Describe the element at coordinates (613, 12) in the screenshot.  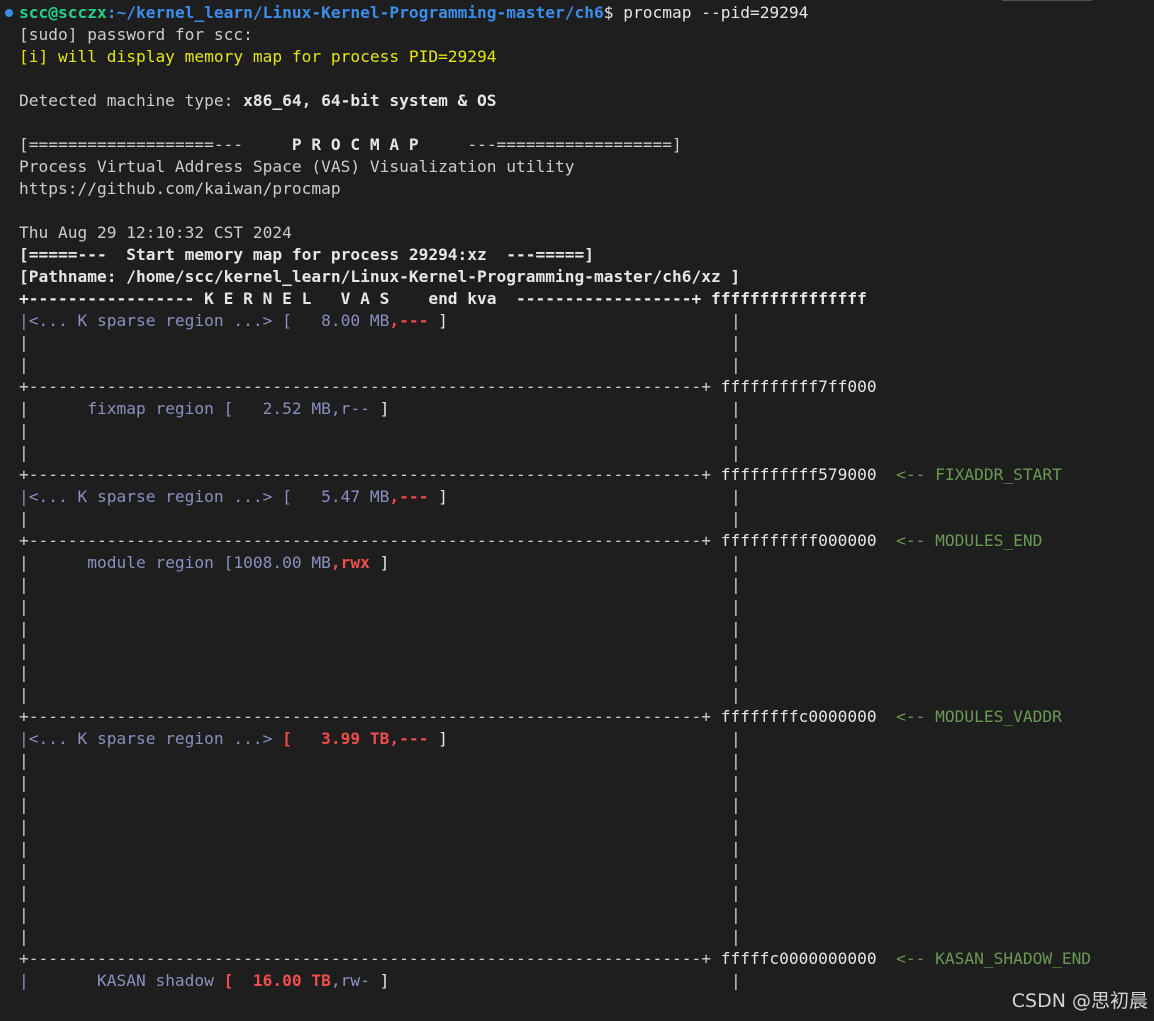
I see `prompt-symbol: $` at that location.